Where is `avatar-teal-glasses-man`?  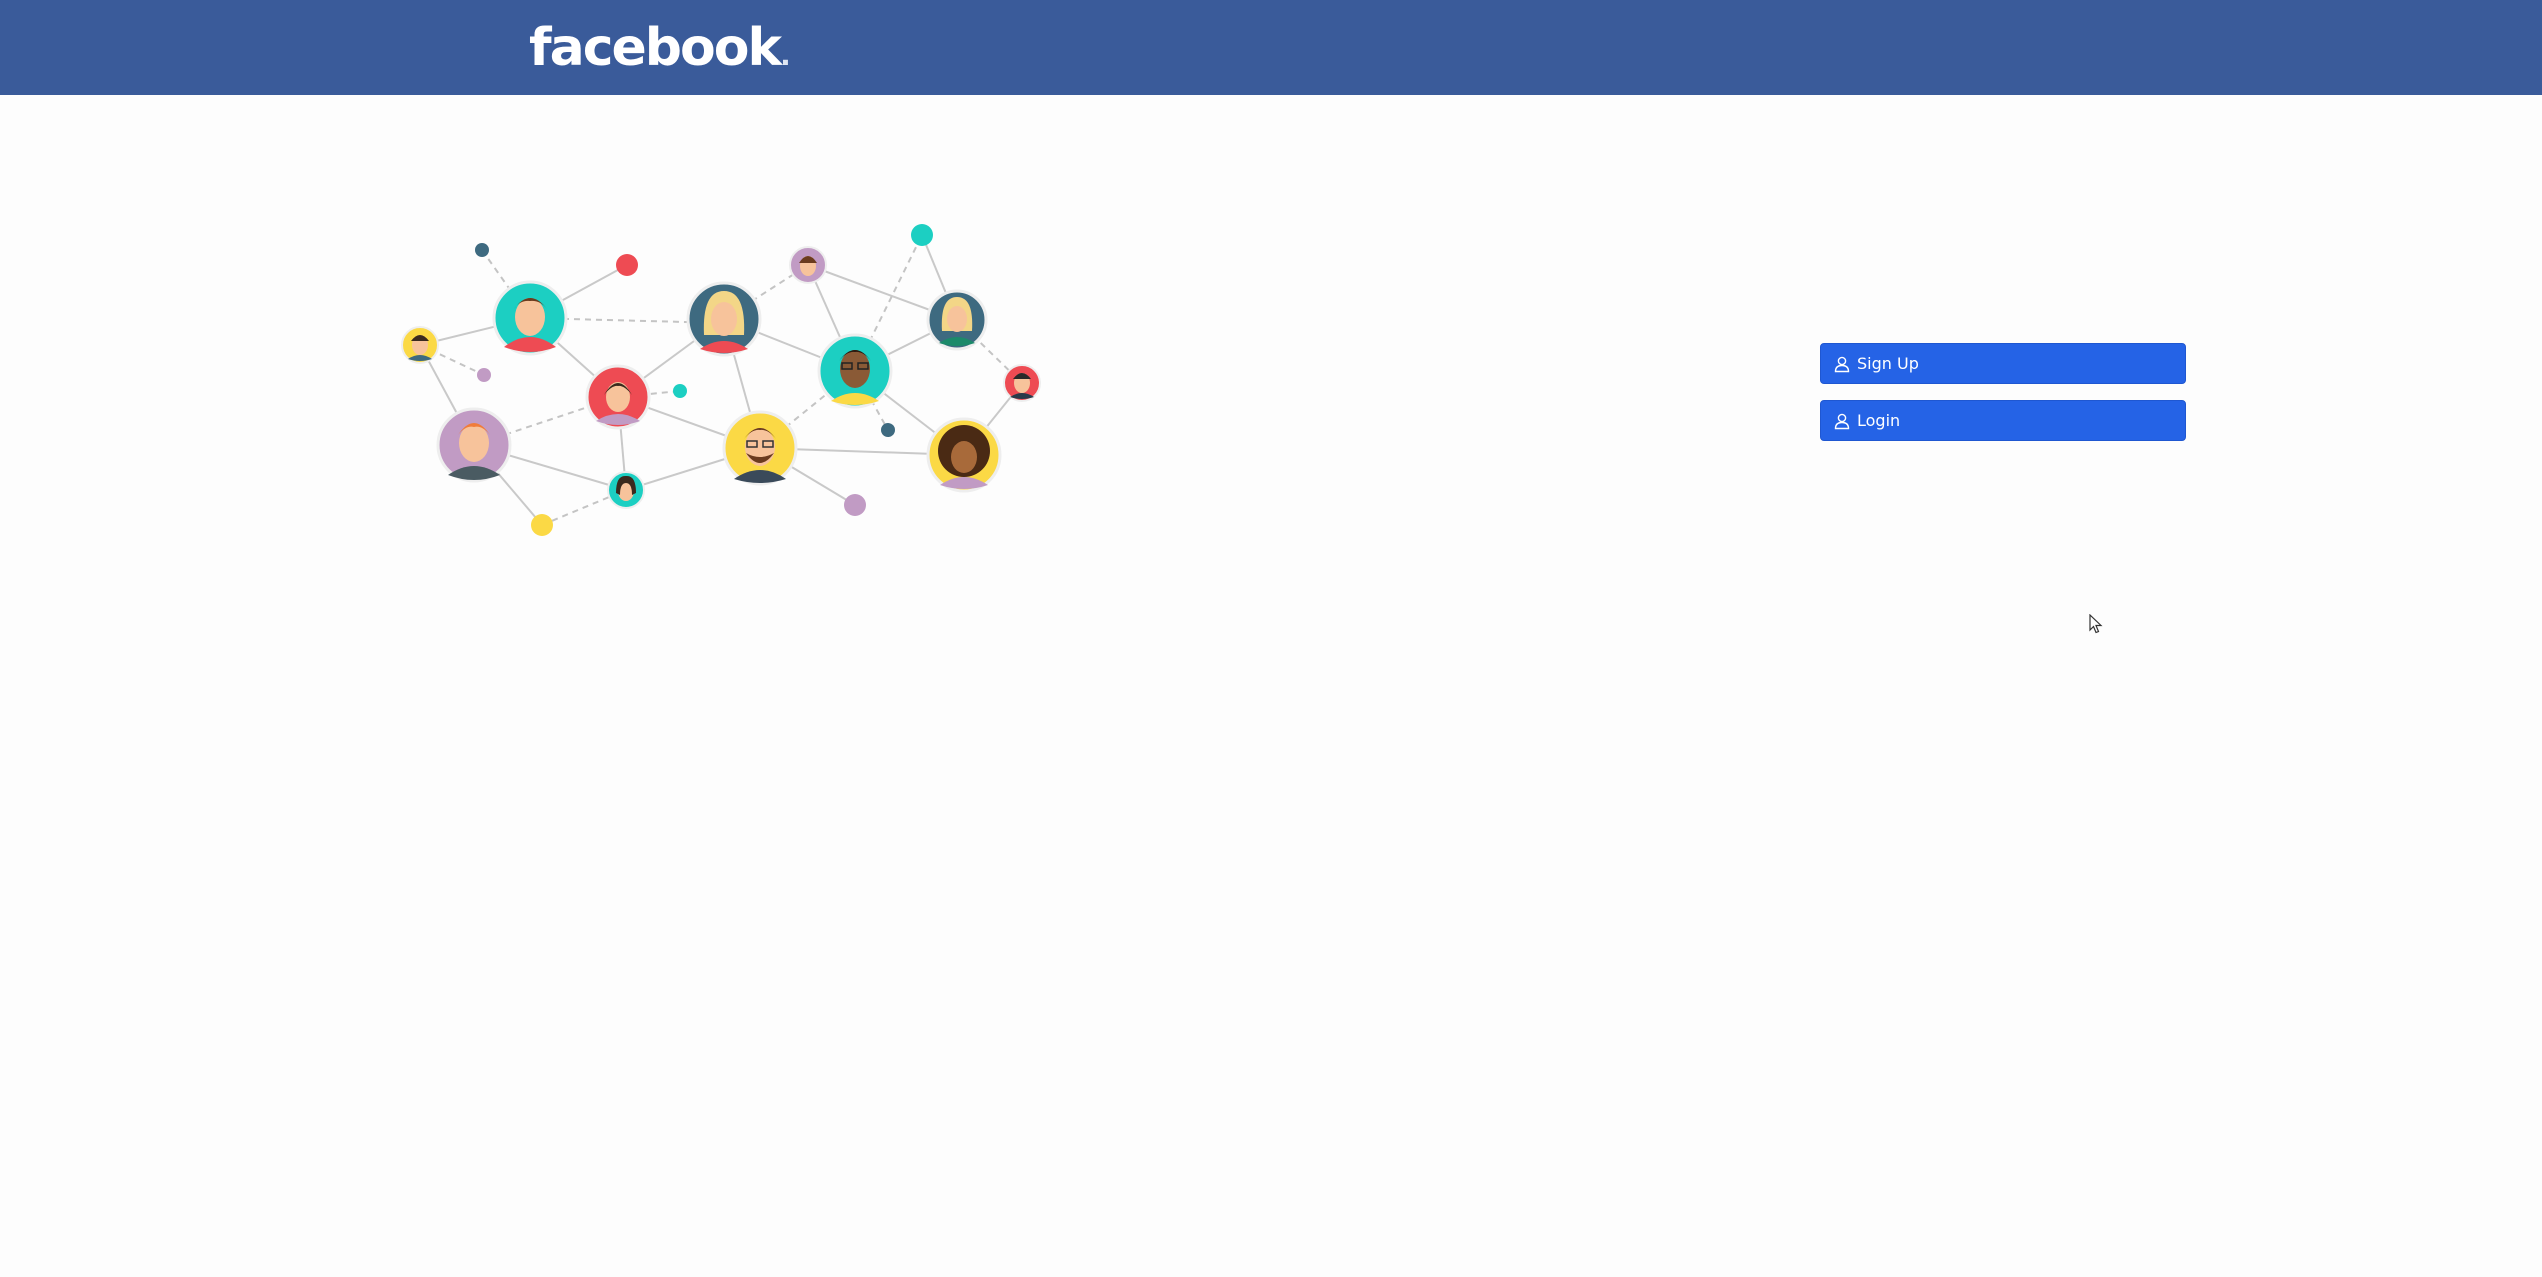 avatar-teal-glasses-man is located at coordinates (855, 371).